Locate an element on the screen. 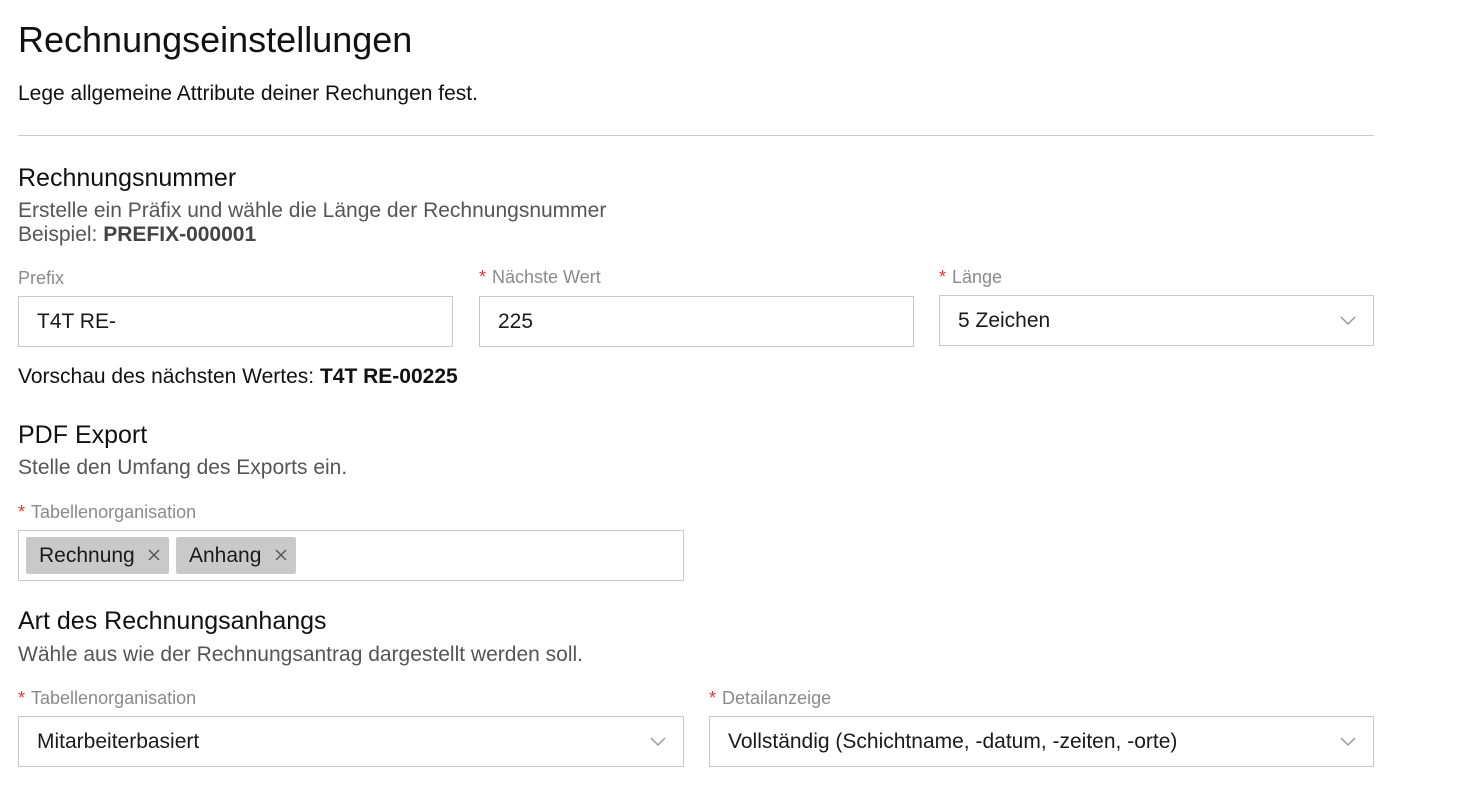  detail-view-label-text: Detailanzeige is located at coordinates (777, 698).